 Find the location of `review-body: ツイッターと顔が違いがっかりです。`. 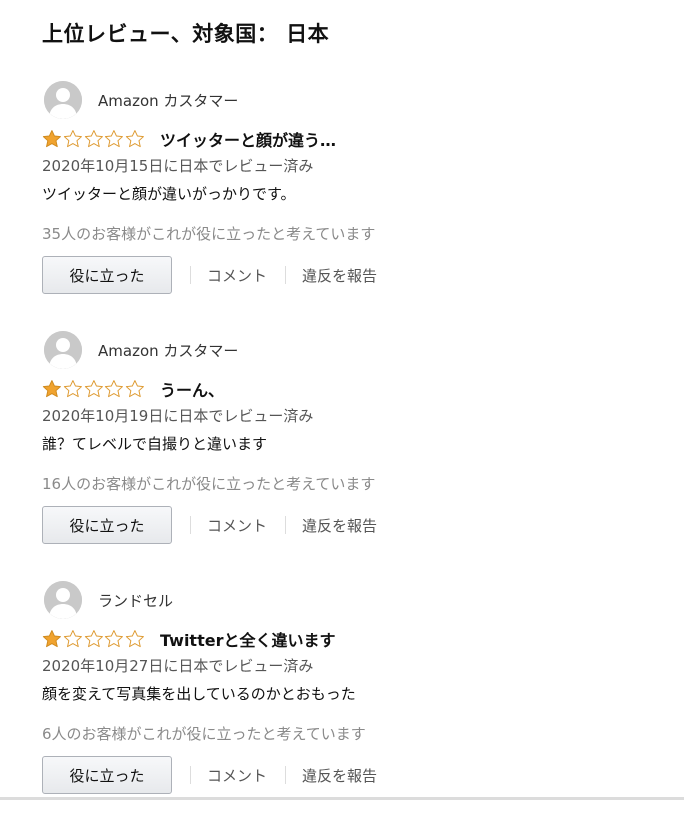

review-body: ツイッターと顔が違いがっかりです。 is located at coordinates (169, 194).